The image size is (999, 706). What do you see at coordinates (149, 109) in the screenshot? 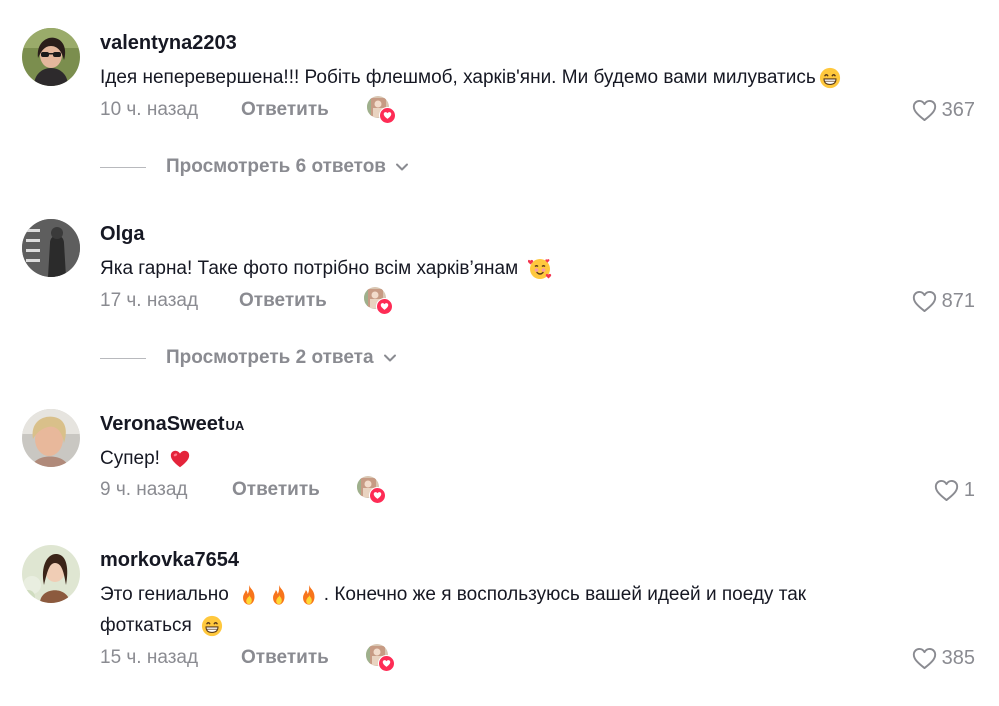
I see `comment-time: 10 ч. назад` at bounding box center [149, 109].